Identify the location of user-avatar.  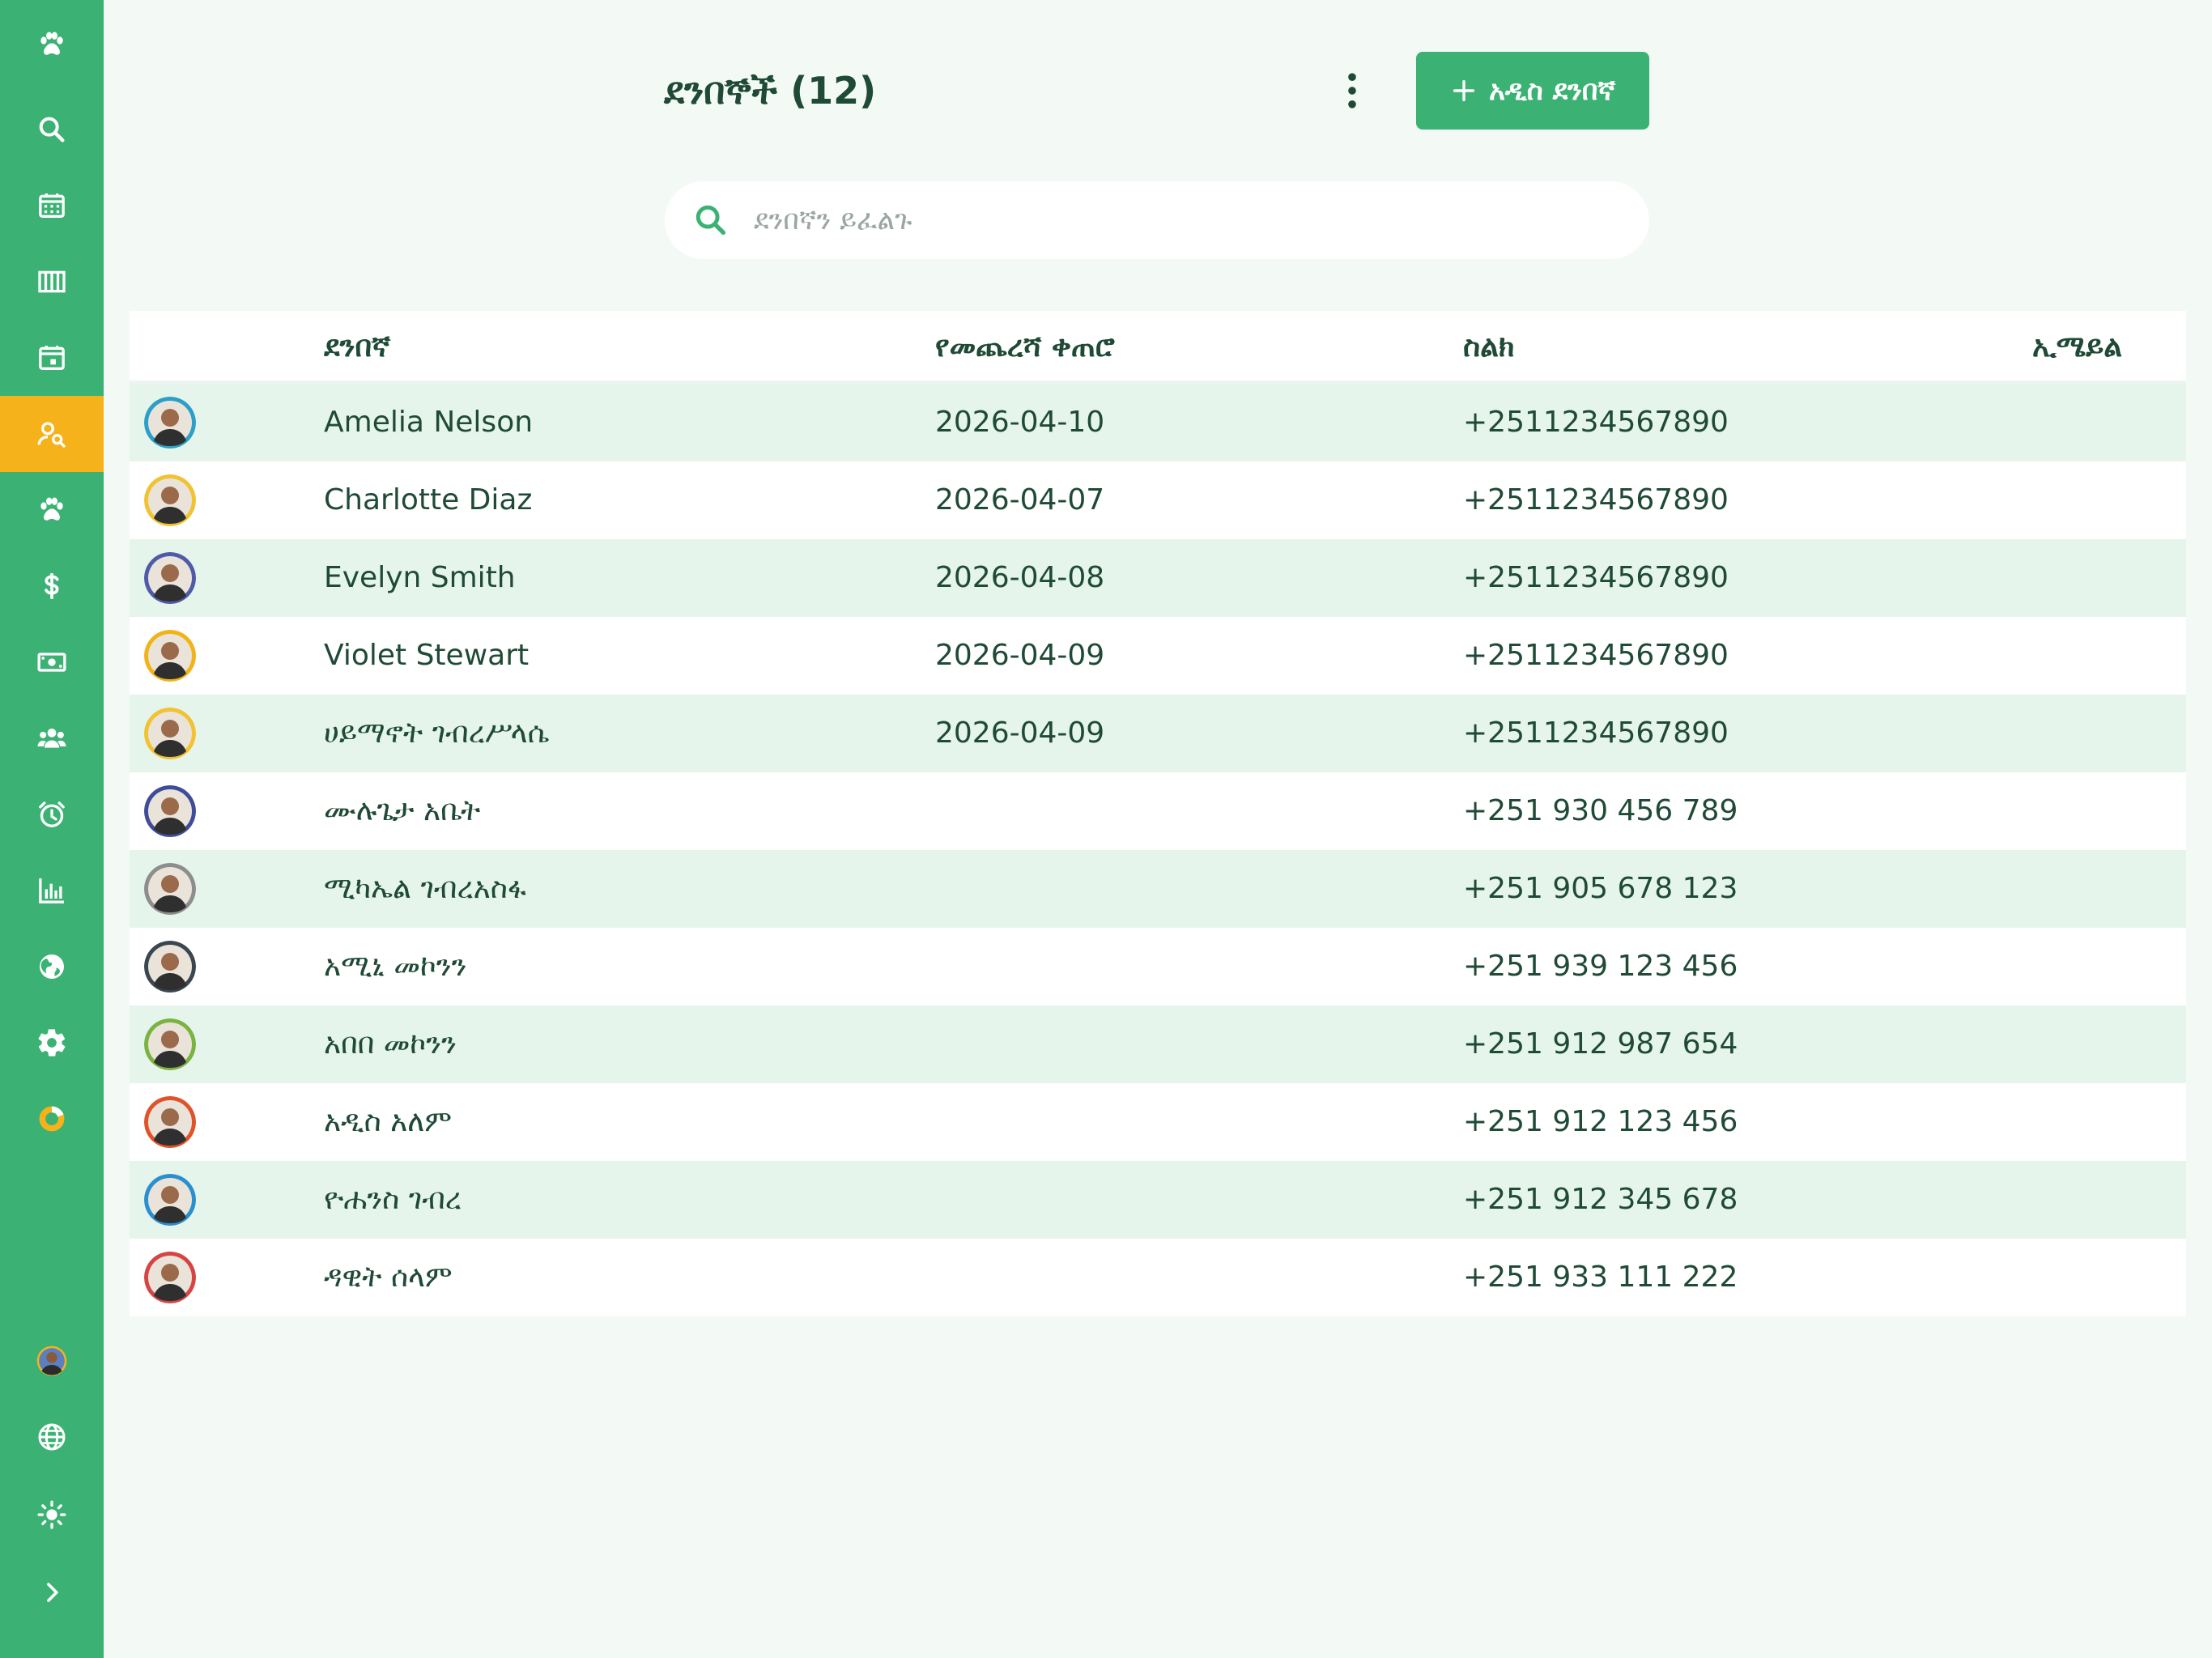
(52, 1361).